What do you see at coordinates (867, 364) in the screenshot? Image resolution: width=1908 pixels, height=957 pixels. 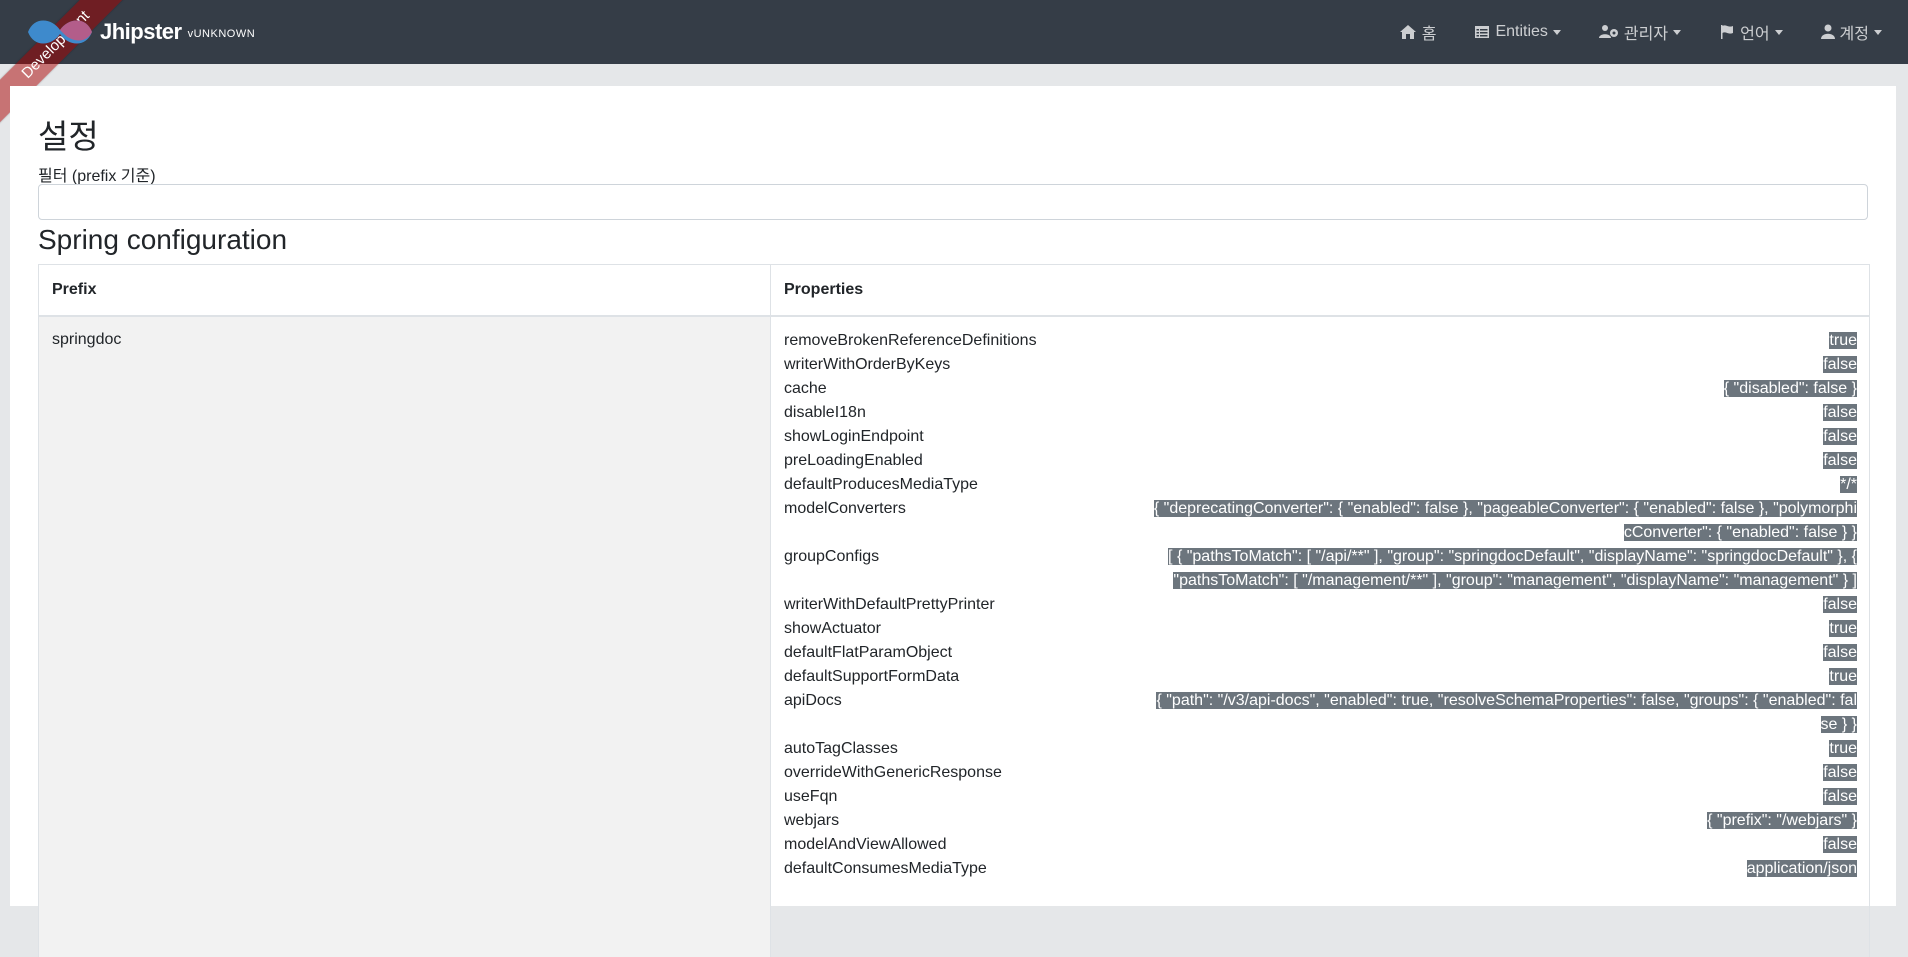 I see `property-key: writerWithOrderByKeys` at bounding box center [867, 364].